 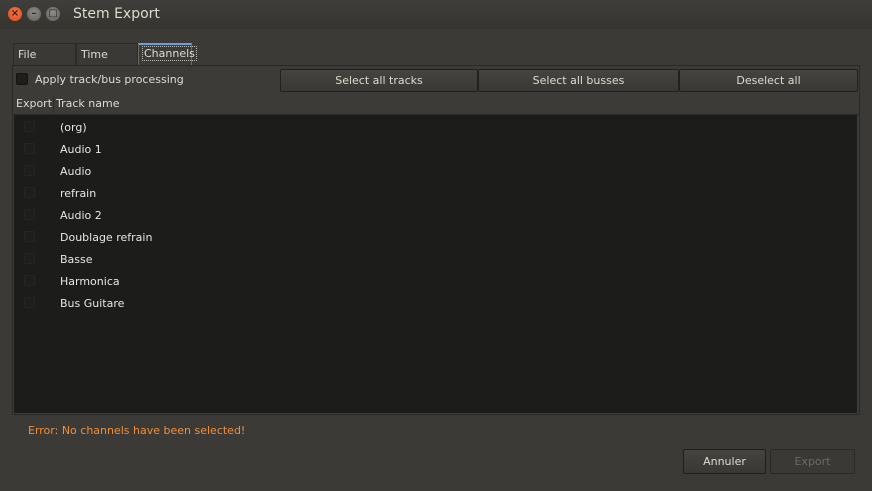 What do you see at coordinates (73, 127) in the screenshot?
I see `track-name: (org)` at bounding box center [73, 127].